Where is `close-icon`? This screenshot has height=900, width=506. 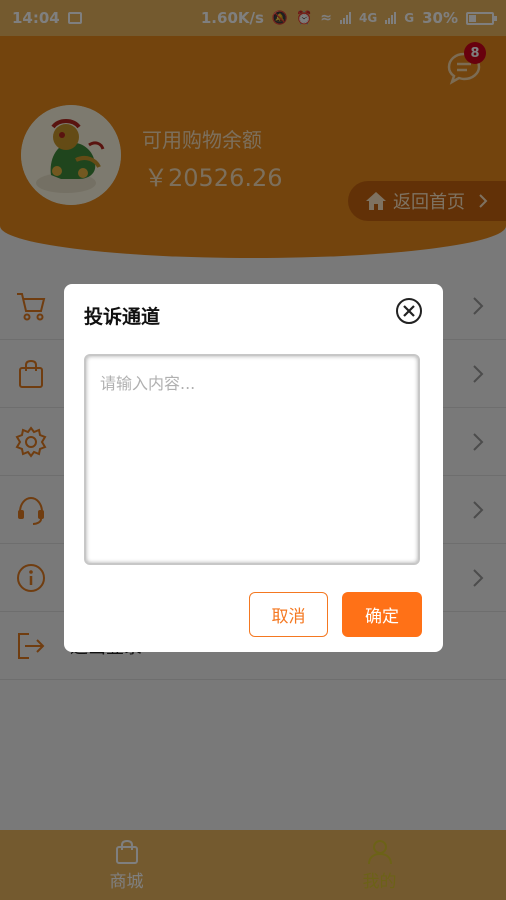
close-icon is located at coordinates (409, 311).